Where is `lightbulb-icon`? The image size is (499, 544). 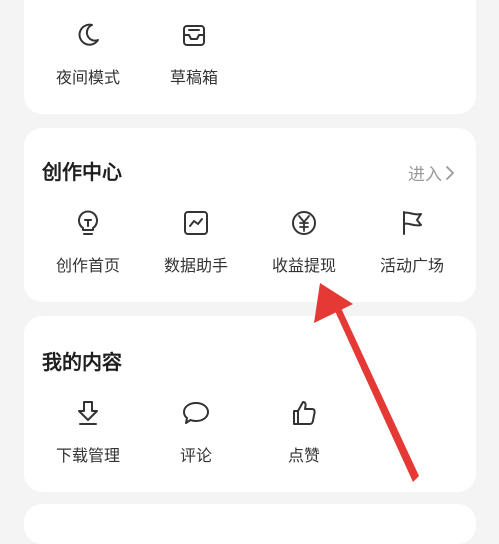 lightbulb-icon is located at coordinates (88, 222).